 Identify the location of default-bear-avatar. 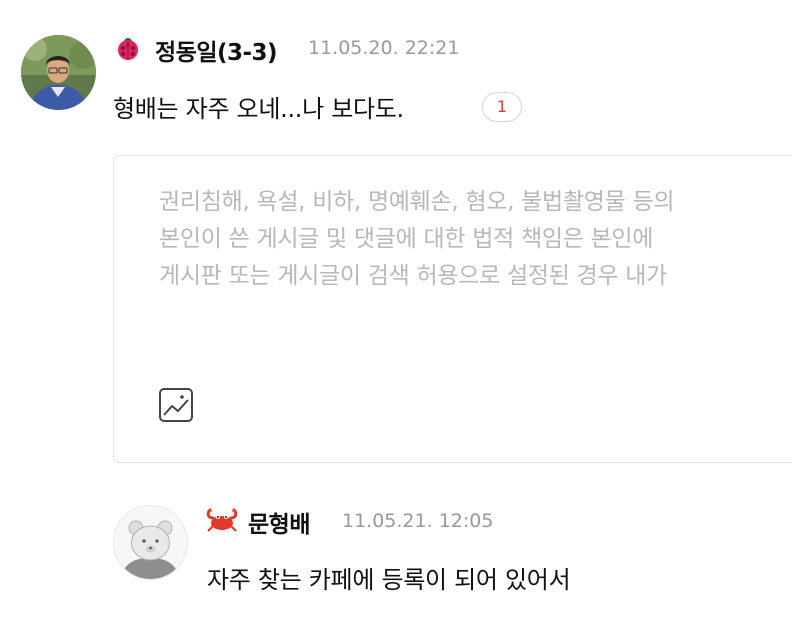
(150, 542).